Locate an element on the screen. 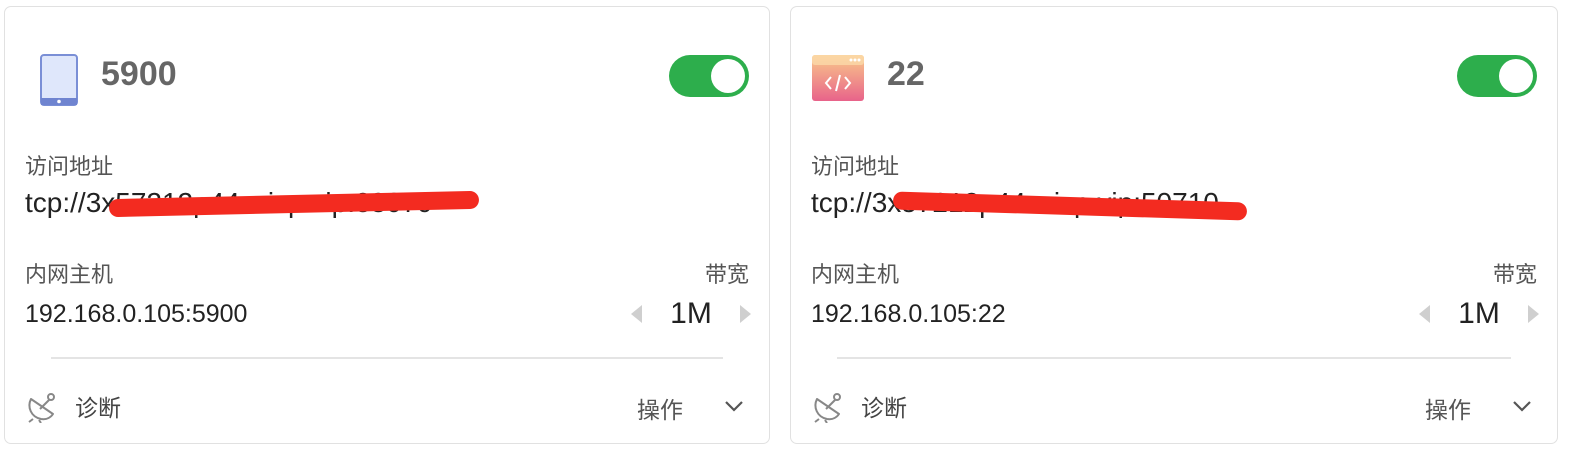 This screenshot has width=1576, height=454. internal-host: 192.168.0.105:5900 is located at coordinates (136, 314).